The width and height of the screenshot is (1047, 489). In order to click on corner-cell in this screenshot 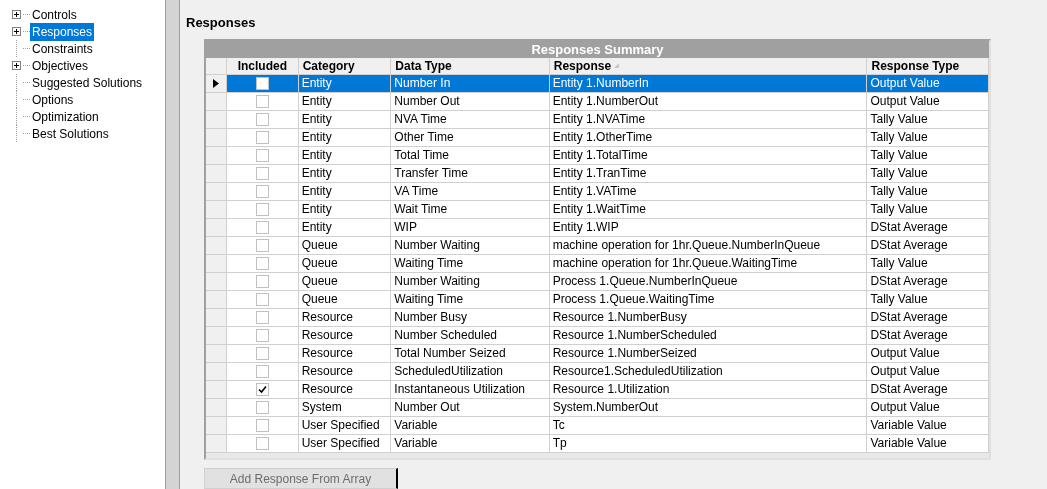, I will do `click(216, 66)`.